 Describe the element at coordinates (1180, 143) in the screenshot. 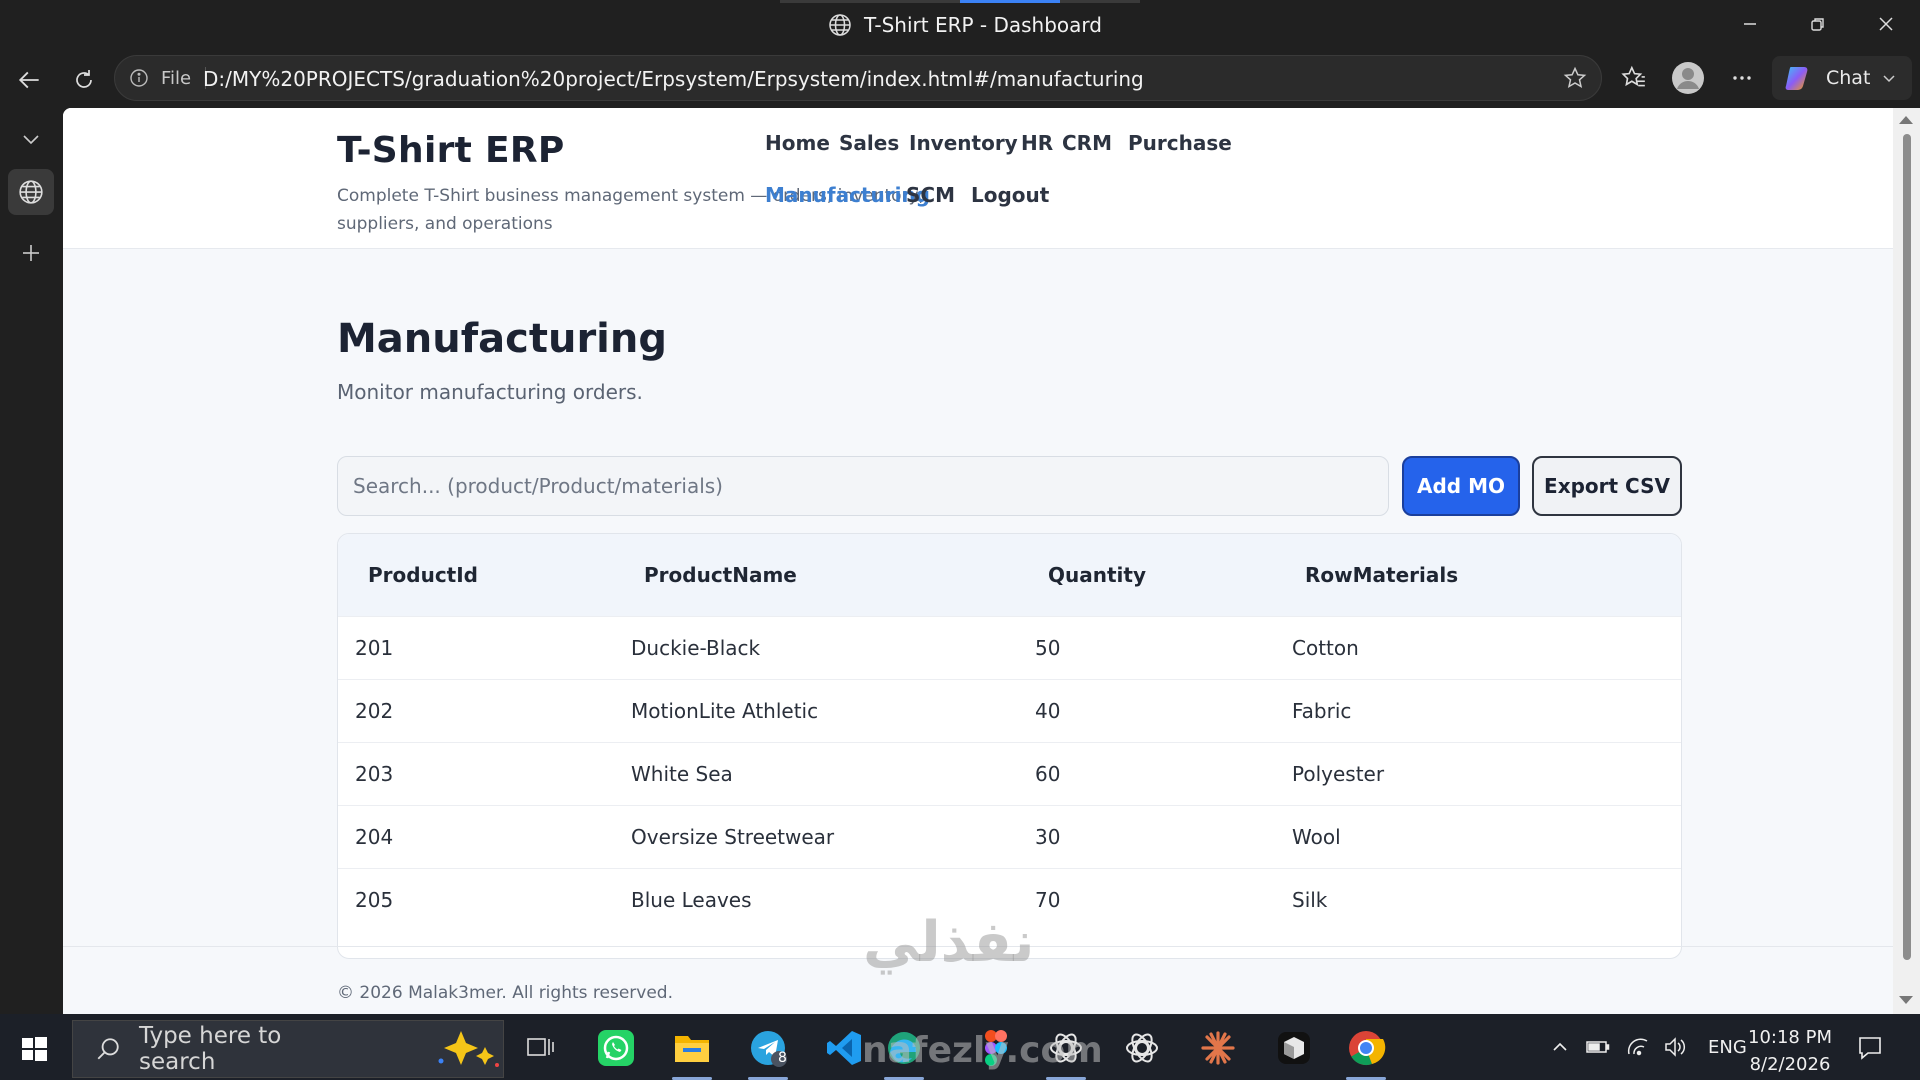

I see `nav-purchase: Purchase` at that location.